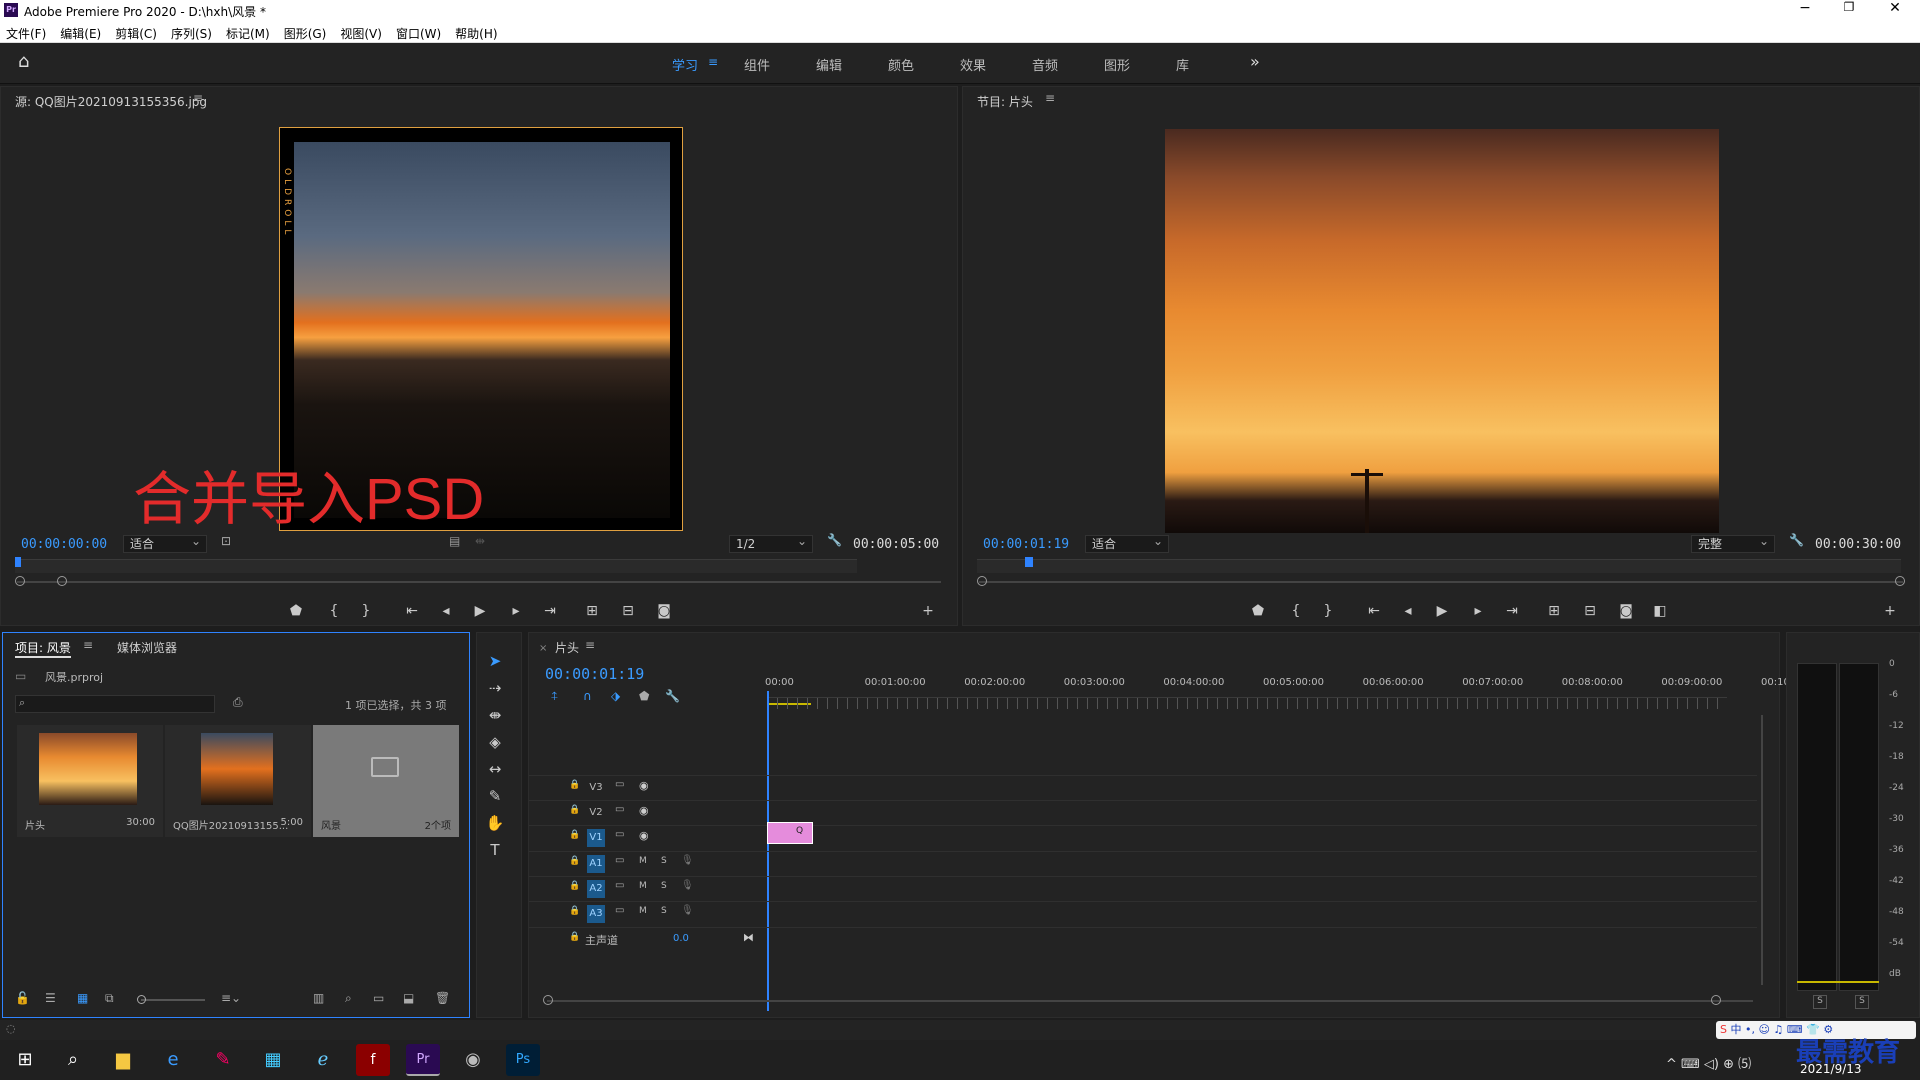 This screenshot has height=1080, width=1920. Describe the element at coordinates (771, 543) in the screenshot. I see `source-resolution-dropdown: 1/2` at that location.